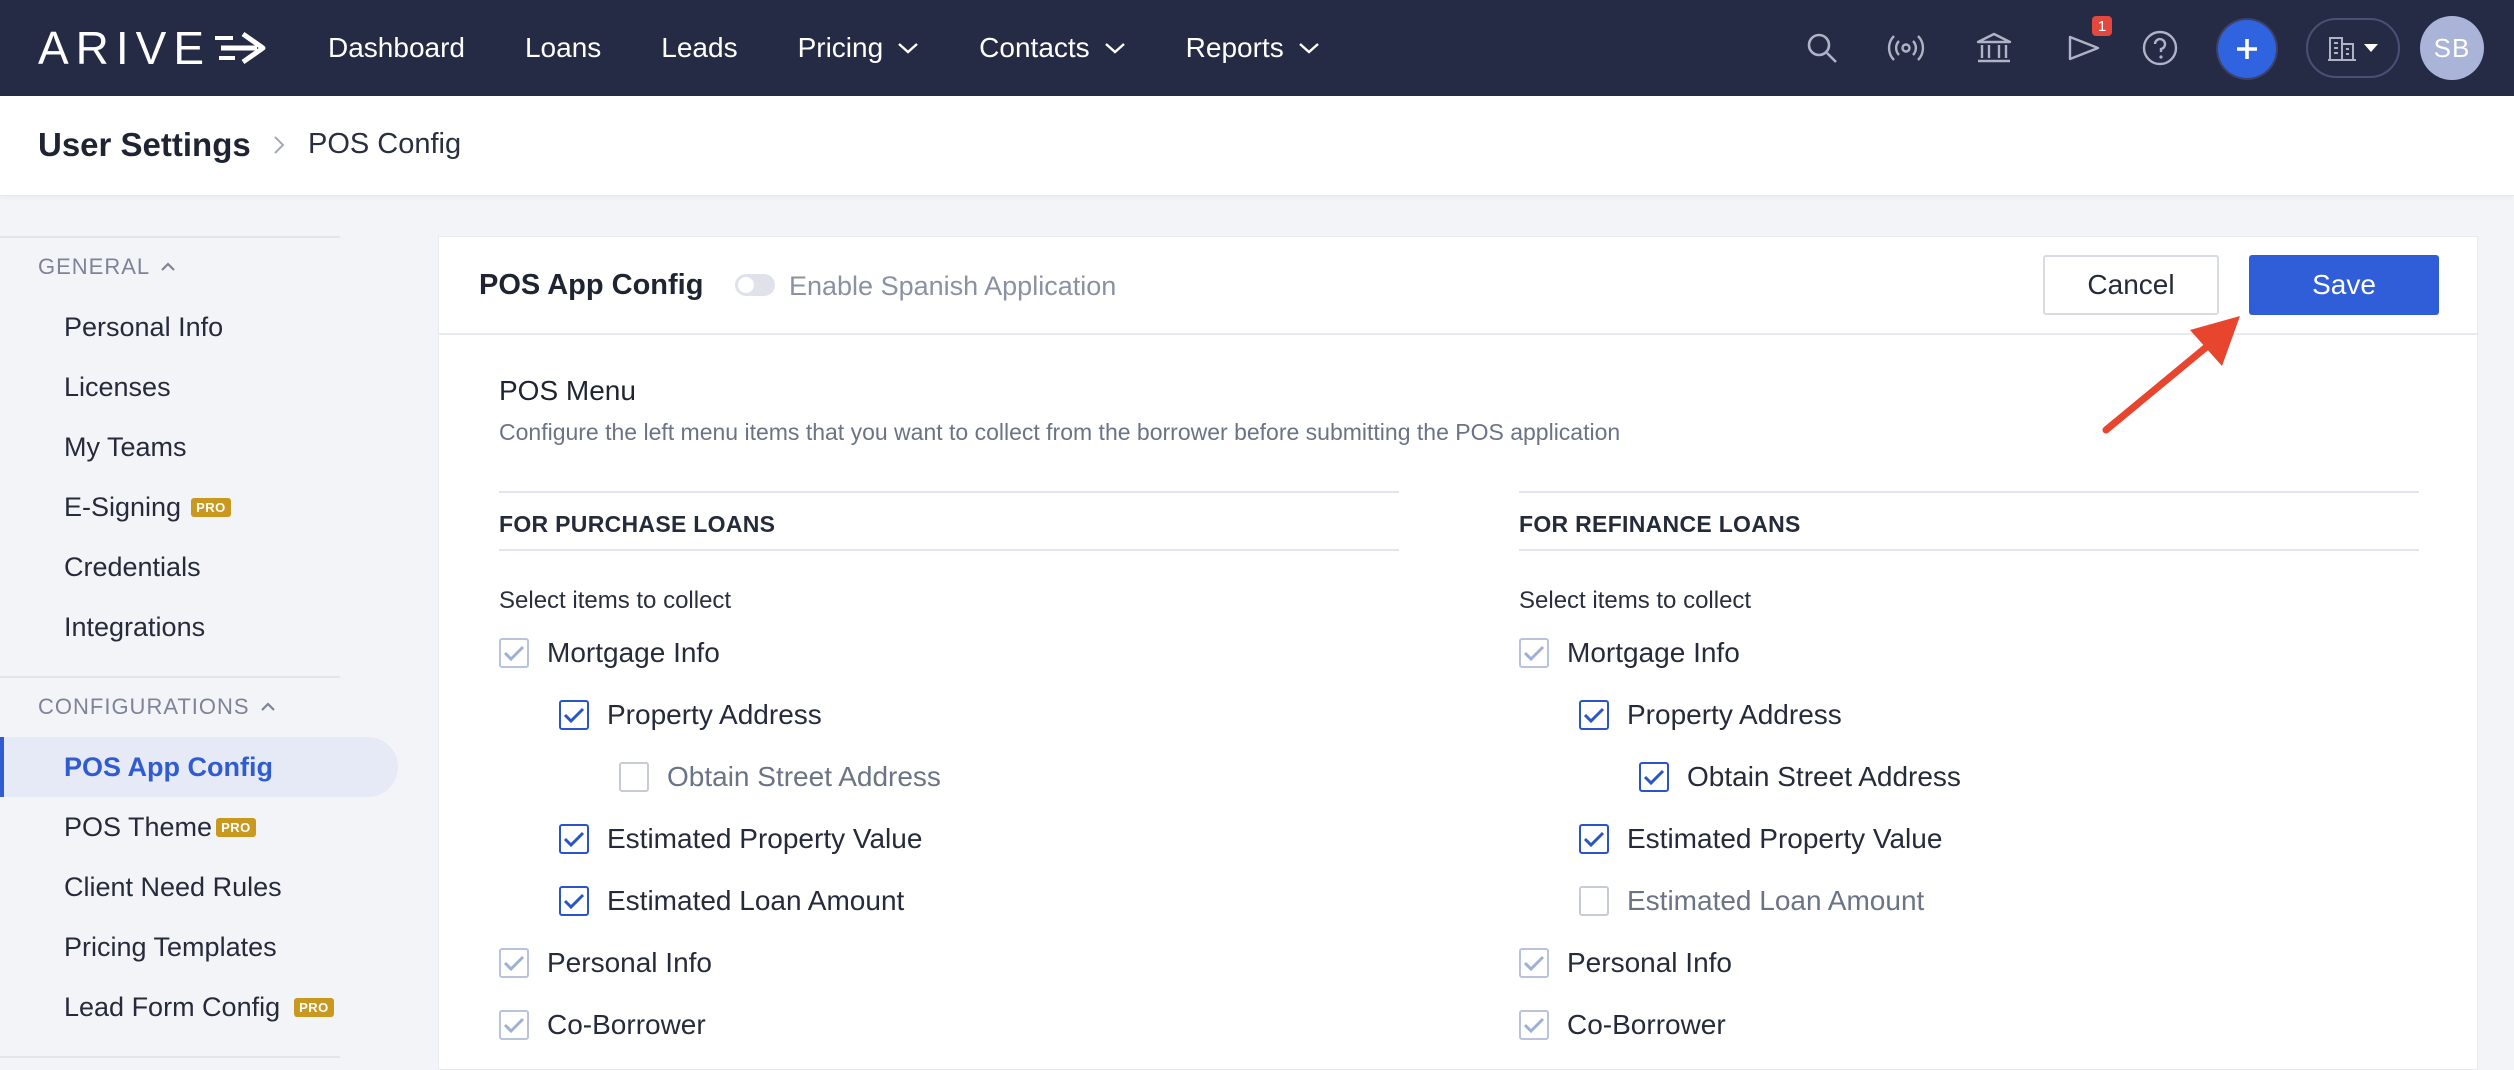 The width and height of the screenshot is (2514, 1070). Describe the element at coordinates (2102, 26) in the screenshot. I see `notification-badge: 1` at that location.